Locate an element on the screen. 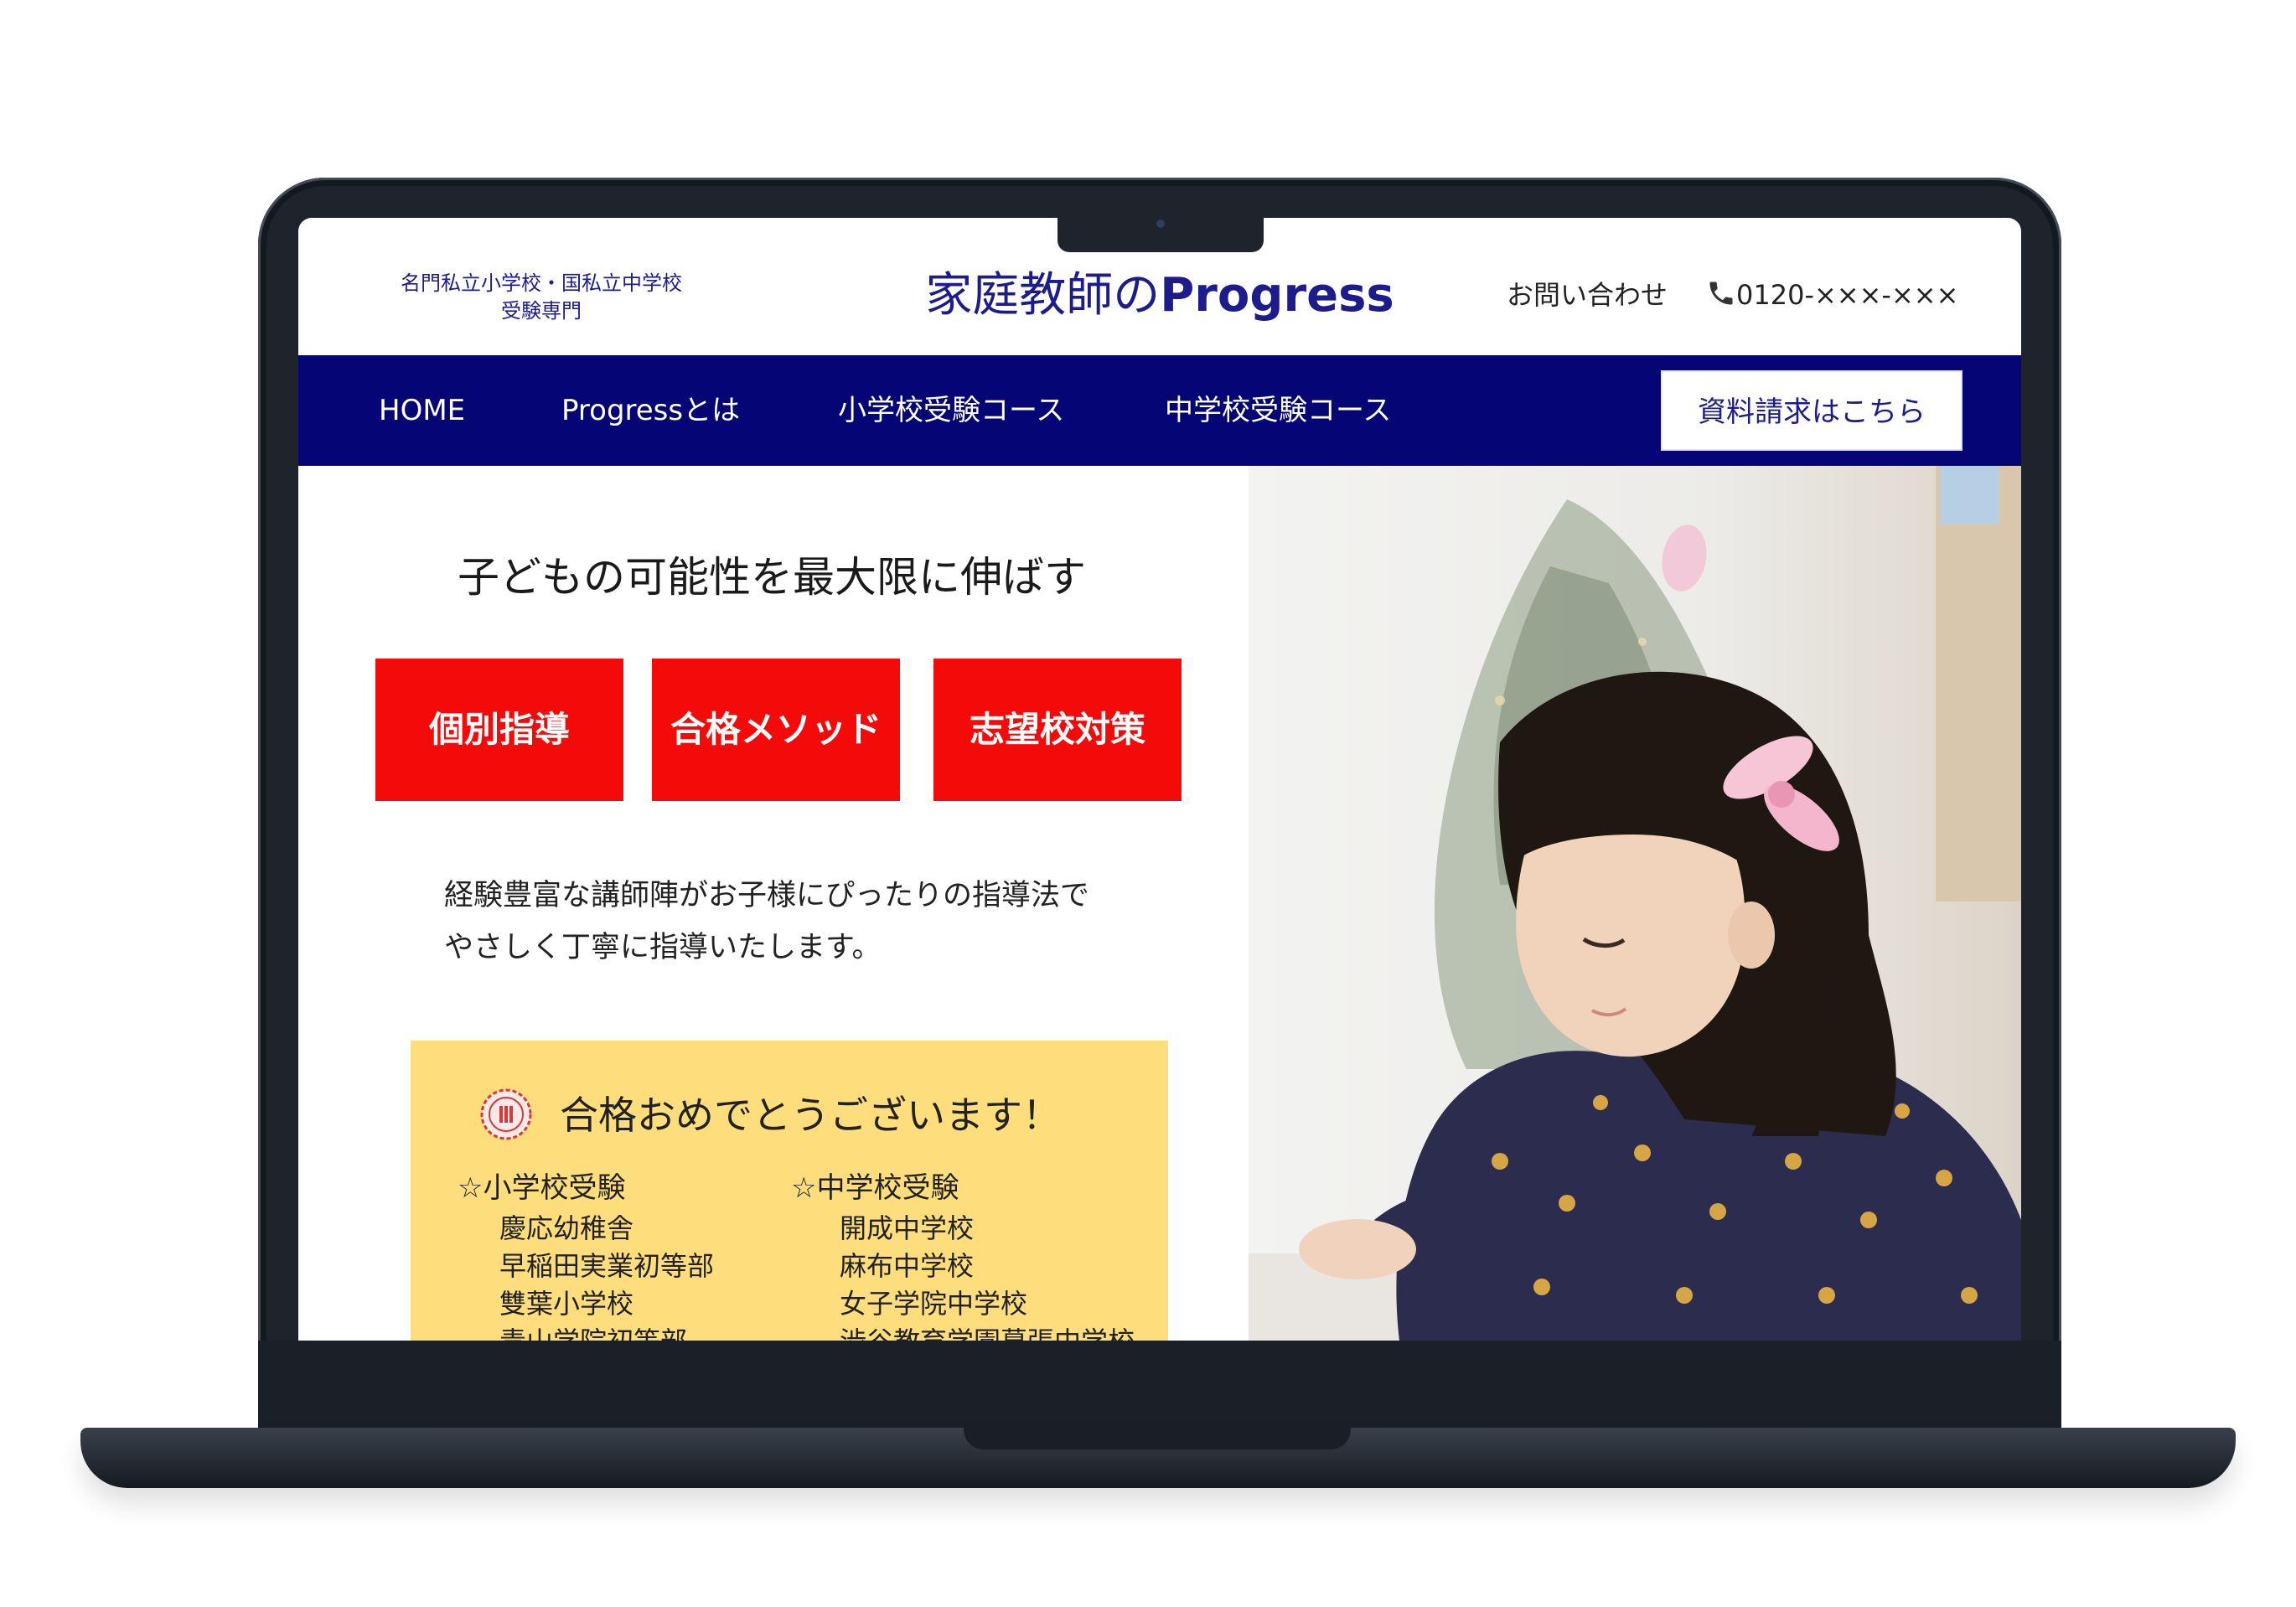 This screenshot has width=2296, height=1607. congrats-title: 合格おめでとうございます！ is located at coordinates (811, 1115).